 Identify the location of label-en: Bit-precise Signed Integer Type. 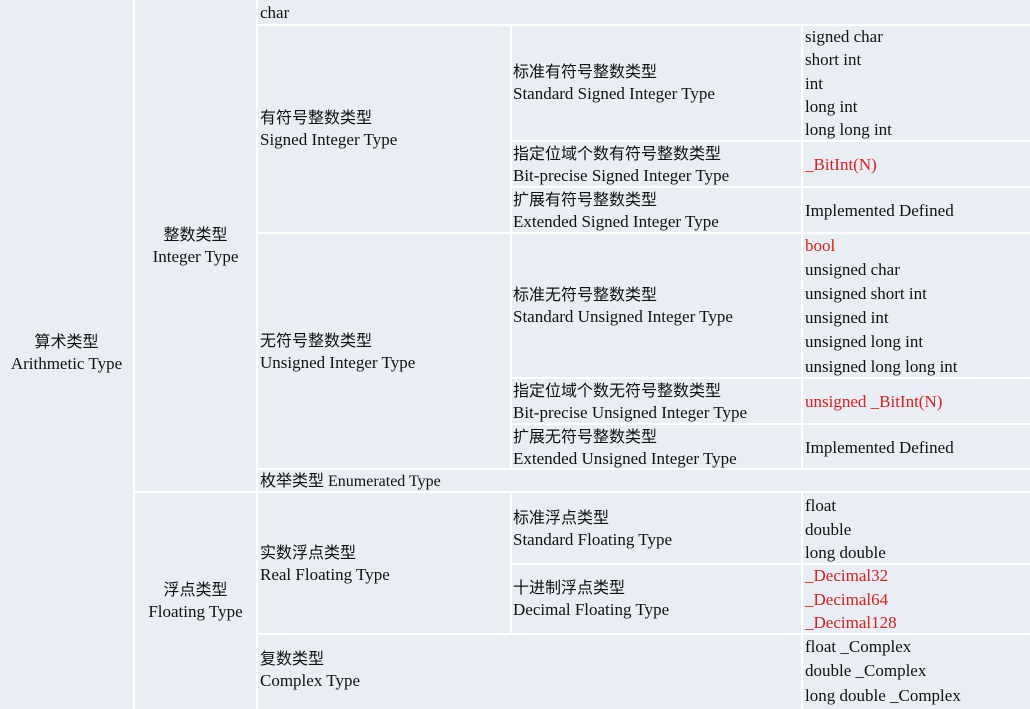
(621, 175).